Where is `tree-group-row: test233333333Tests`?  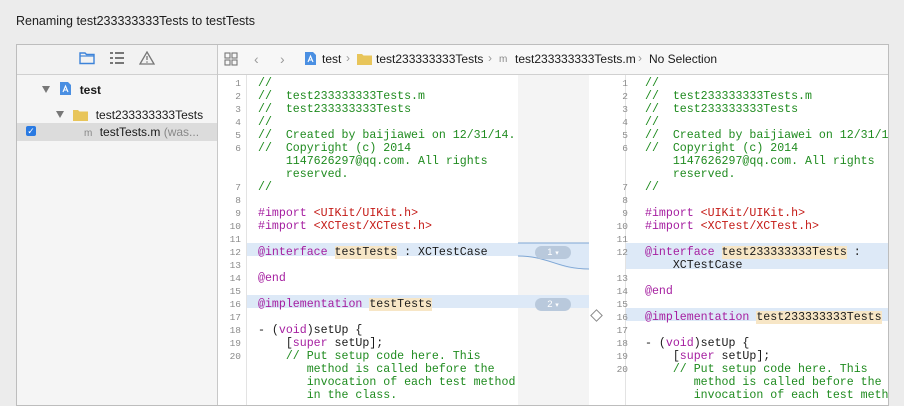 tree-group-row: test233333333Tests is located at coordinates (129, 115).